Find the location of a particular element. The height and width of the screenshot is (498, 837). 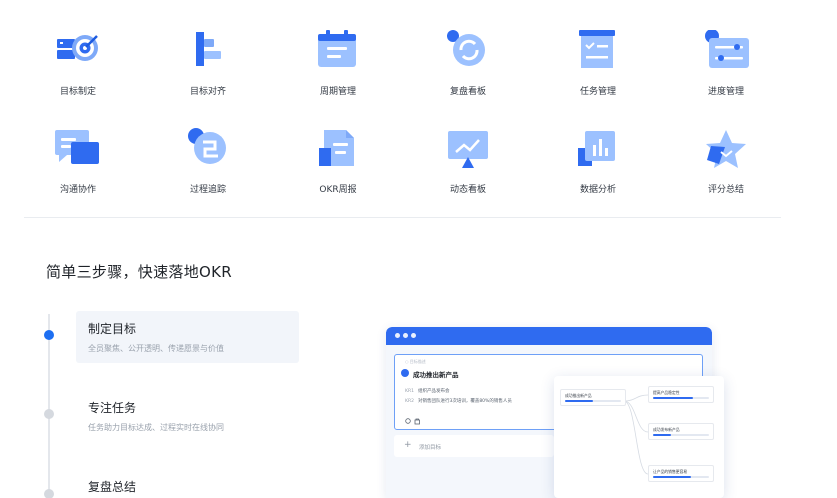

feature-score-summary: 评分总结 is located at coordinates (726, 162).